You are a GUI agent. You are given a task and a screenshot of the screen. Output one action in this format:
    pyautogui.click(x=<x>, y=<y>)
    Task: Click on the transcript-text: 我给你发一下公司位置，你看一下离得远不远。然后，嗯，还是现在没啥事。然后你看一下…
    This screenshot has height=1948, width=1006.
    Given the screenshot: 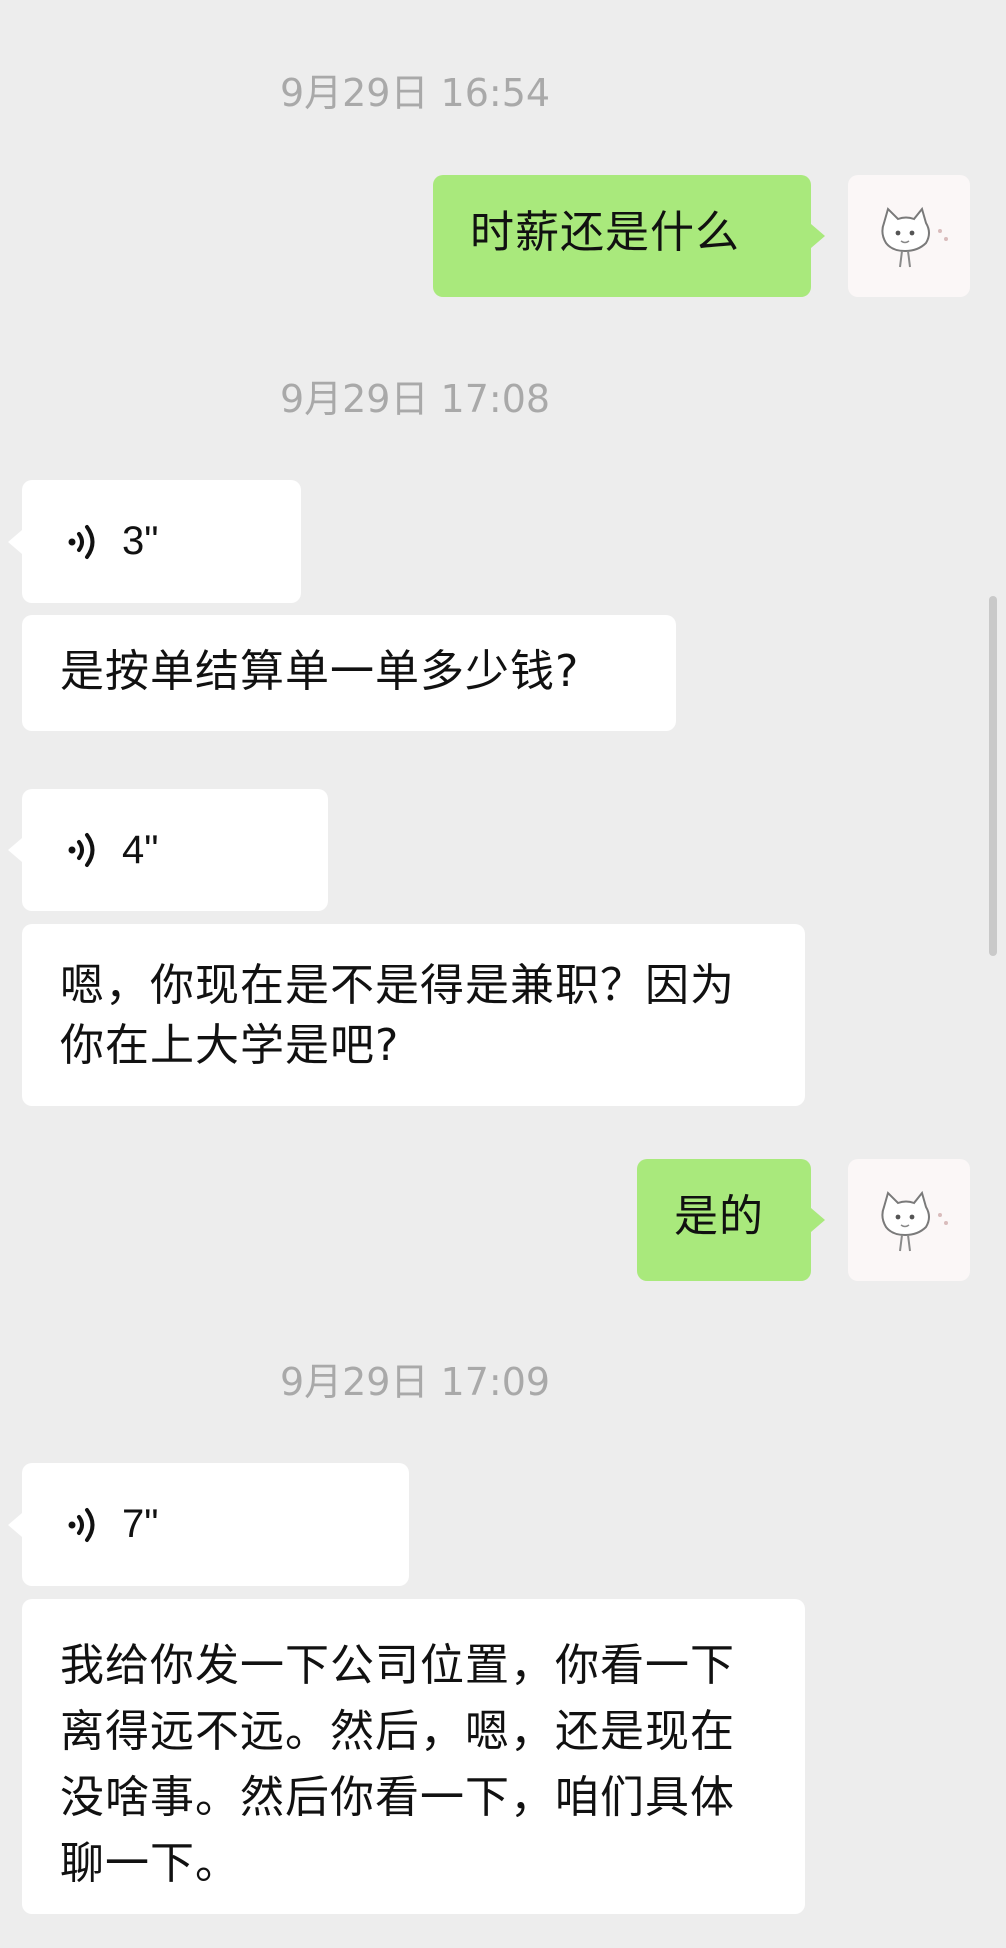 What is the action you would take?
    pyautogui.click(x=397, y=1764)
    